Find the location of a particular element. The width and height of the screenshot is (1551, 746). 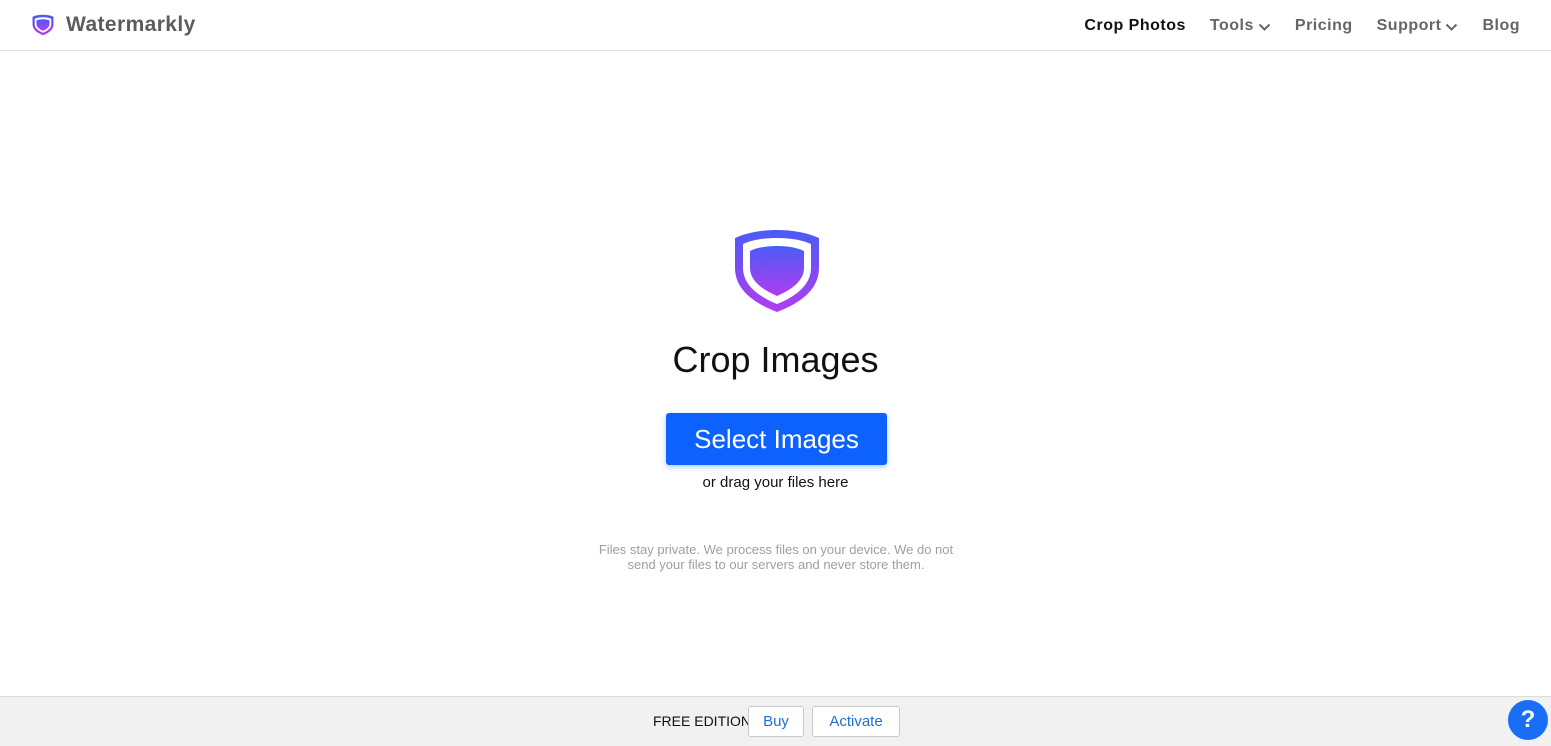

nav-item-crop-photos: Crop Photos is located at coordinates (1135, 26).